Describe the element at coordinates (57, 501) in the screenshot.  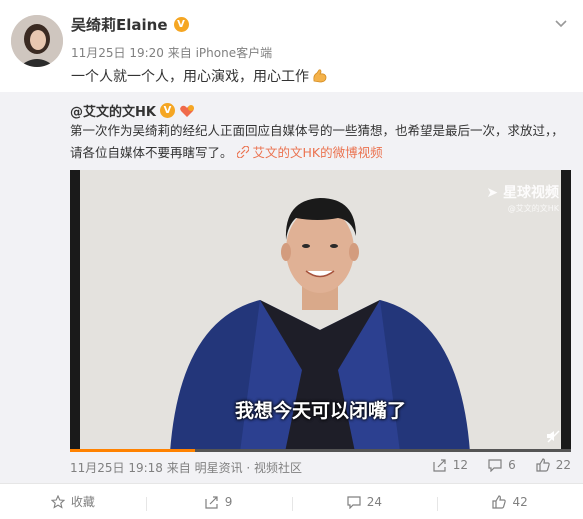
I see `star-icon` at that location.